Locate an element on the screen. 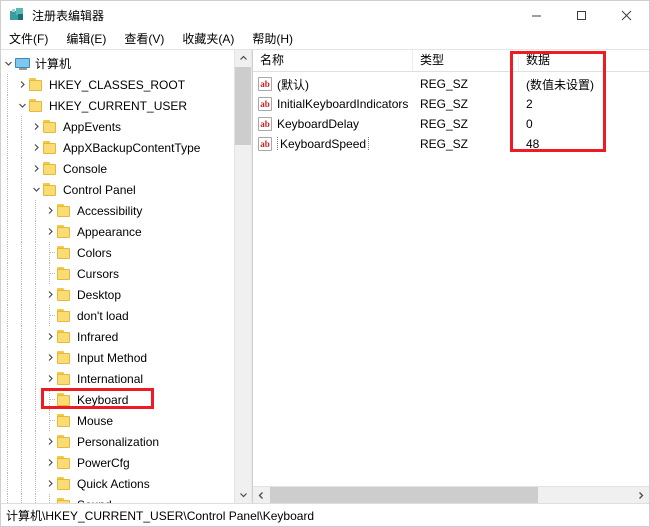 The image size is (650, 527). value-row: ab KeyboardSpeed REG_SZ 48 is located at coordinates (451, 144).